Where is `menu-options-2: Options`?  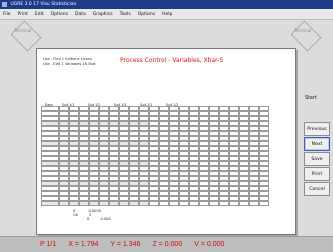
menu-options-2: Options is located at coordinates (146, 14).